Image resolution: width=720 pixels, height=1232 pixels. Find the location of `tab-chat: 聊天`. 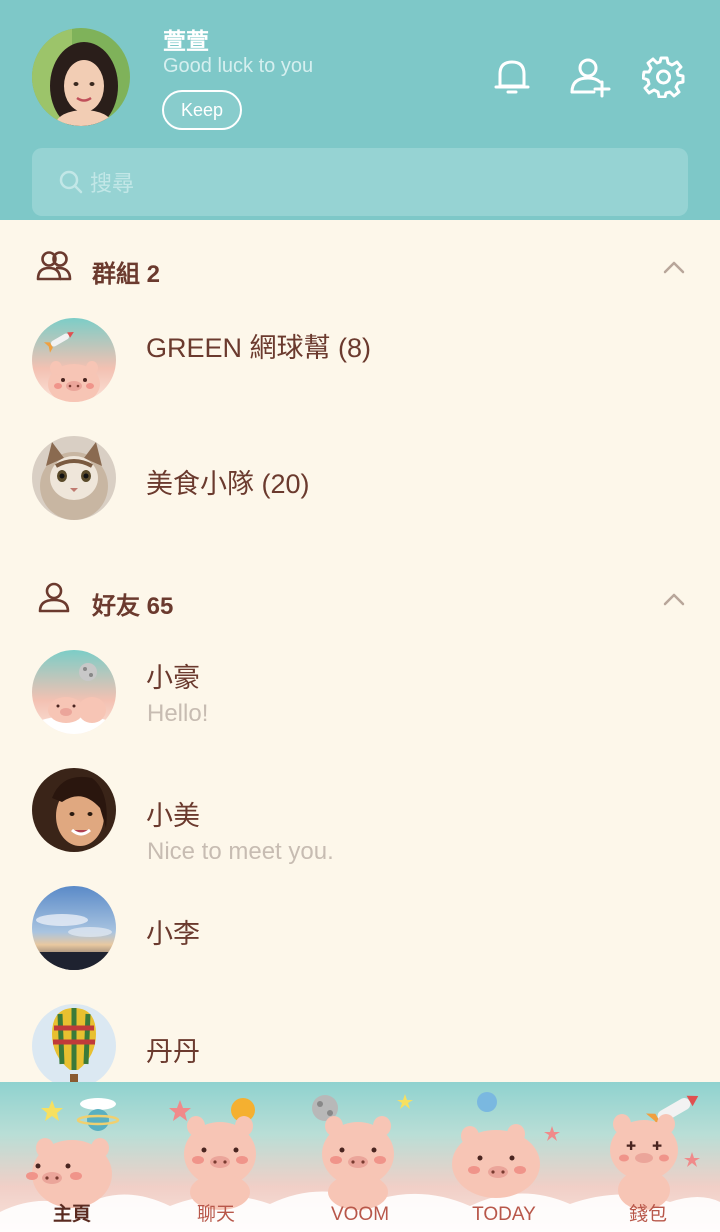

tab-chat: 聊天 is located at coordinates (216, 1157).